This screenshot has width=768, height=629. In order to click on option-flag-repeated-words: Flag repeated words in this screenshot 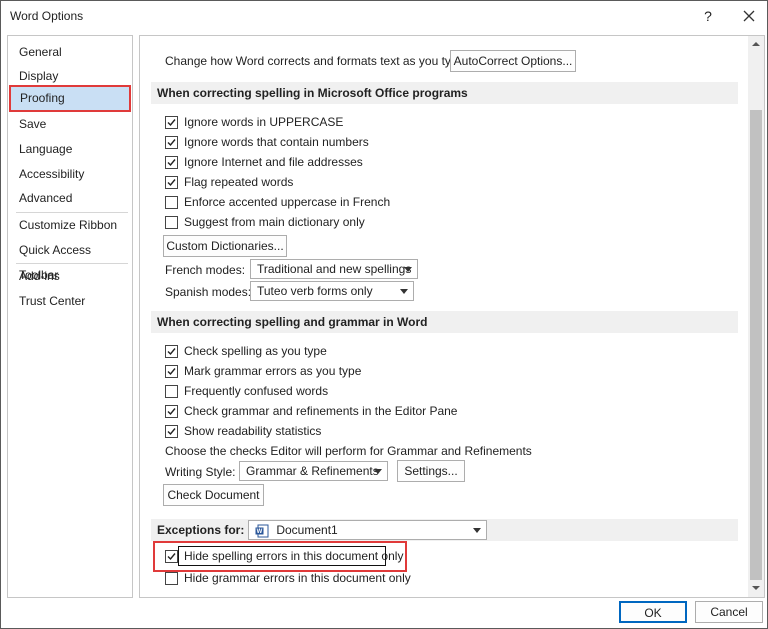, I will do `click(229, 182)`.